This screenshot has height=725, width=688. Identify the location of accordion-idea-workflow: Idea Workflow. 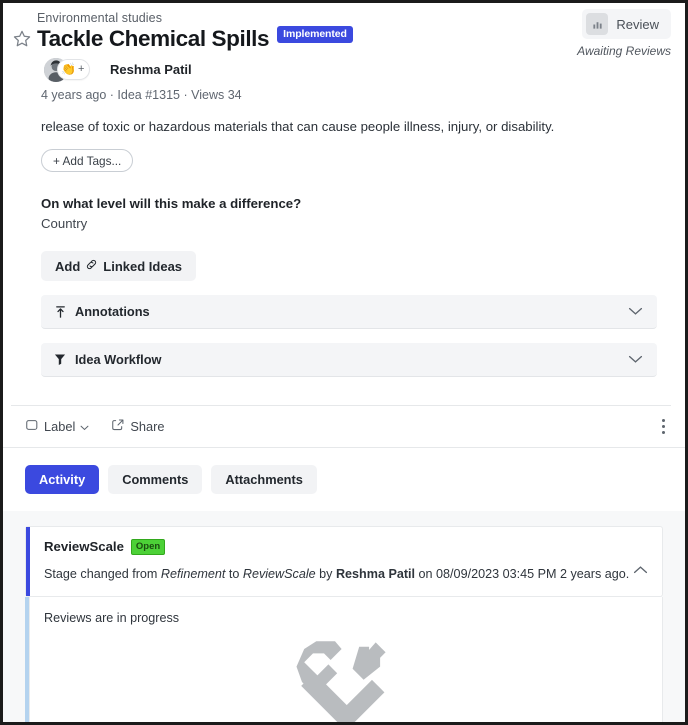
(349, 360).